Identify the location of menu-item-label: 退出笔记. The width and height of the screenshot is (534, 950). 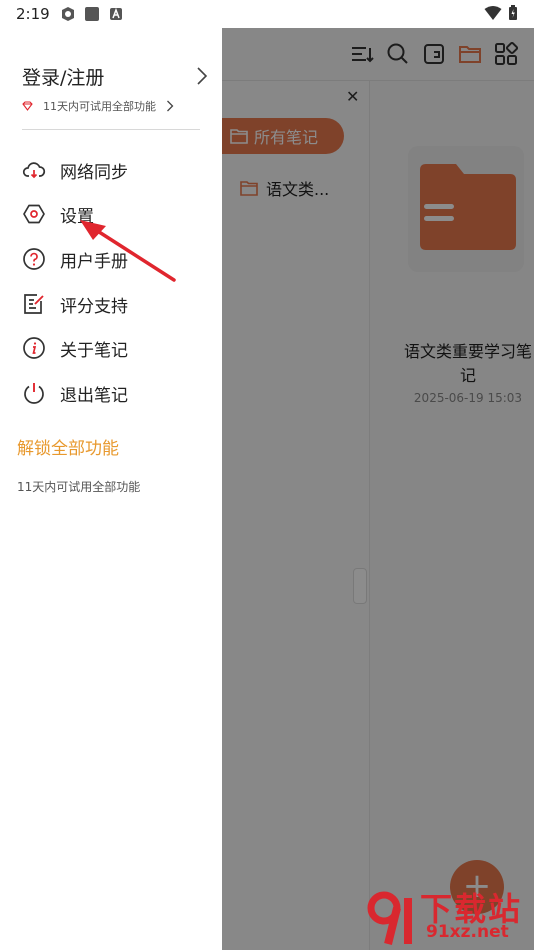
(94, 395).